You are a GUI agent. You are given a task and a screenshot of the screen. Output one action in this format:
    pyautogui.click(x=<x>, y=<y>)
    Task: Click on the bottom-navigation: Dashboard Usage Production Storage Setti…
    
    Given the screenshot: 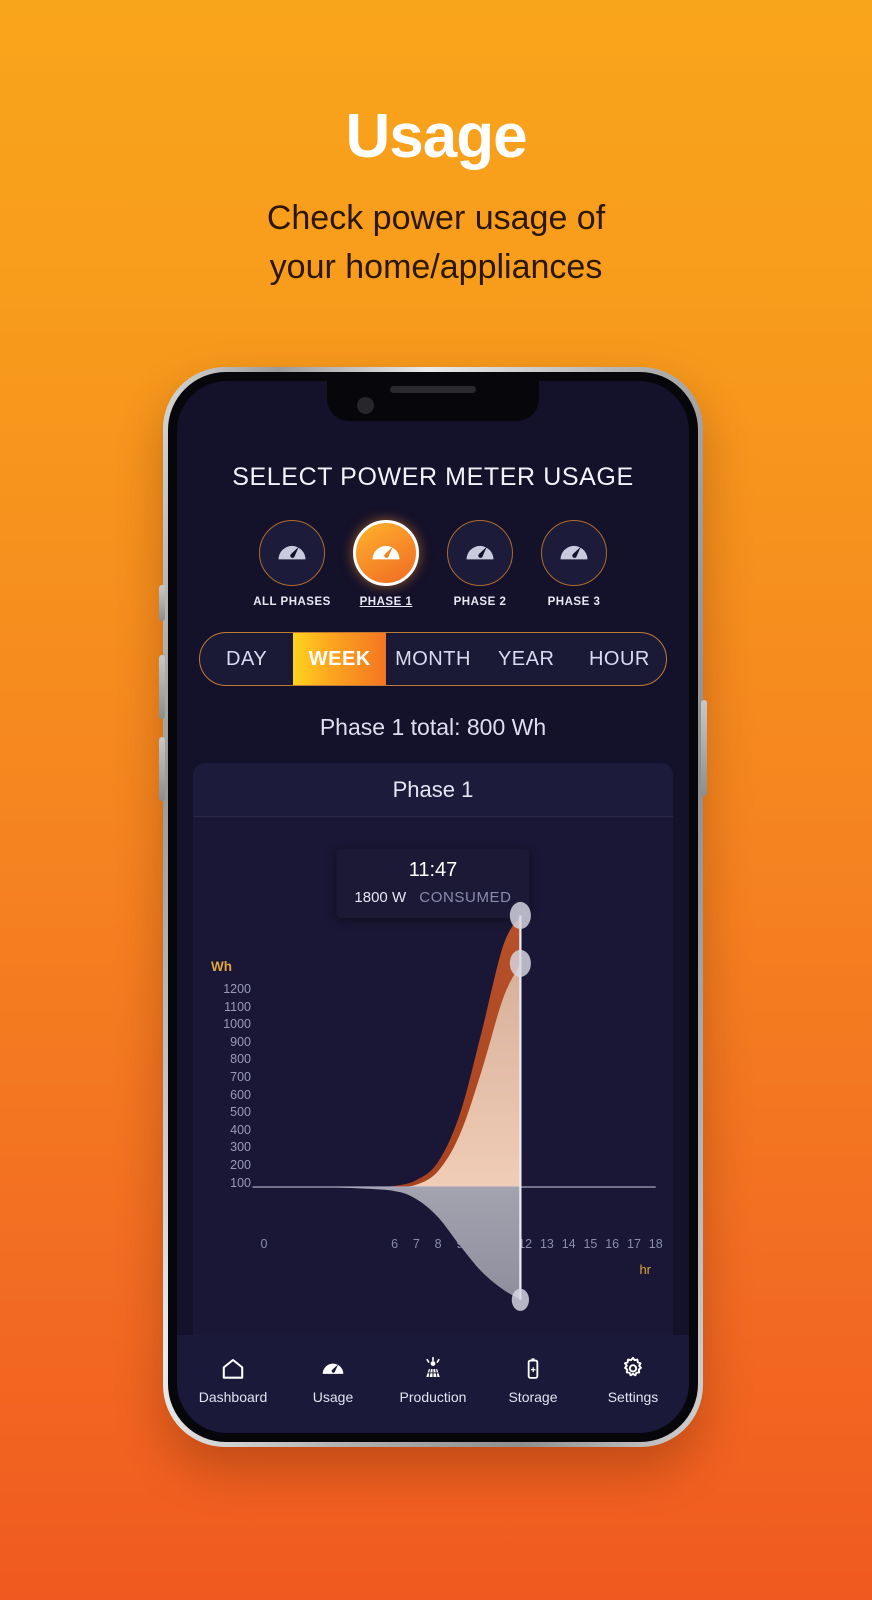 What is the action you would take?
    pyautogui.click(x=433, y=1384)
    